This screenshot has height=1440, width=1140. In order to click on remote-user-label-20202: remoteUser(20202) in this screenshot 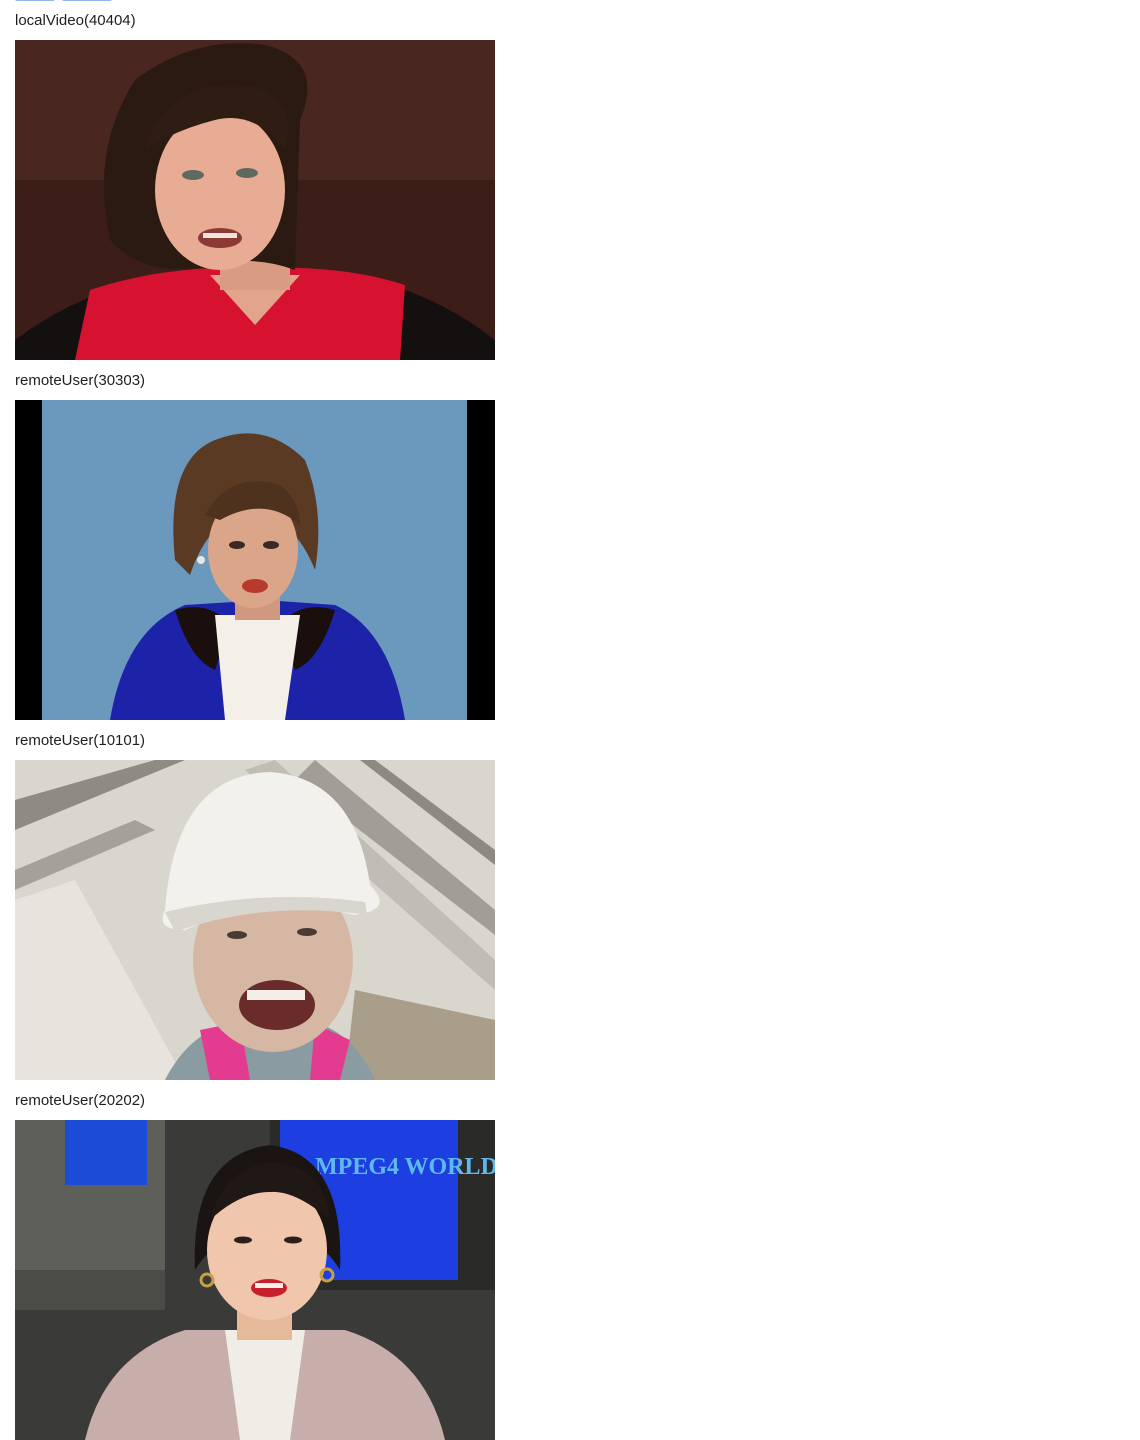, I will do `click(80, 1100)`.